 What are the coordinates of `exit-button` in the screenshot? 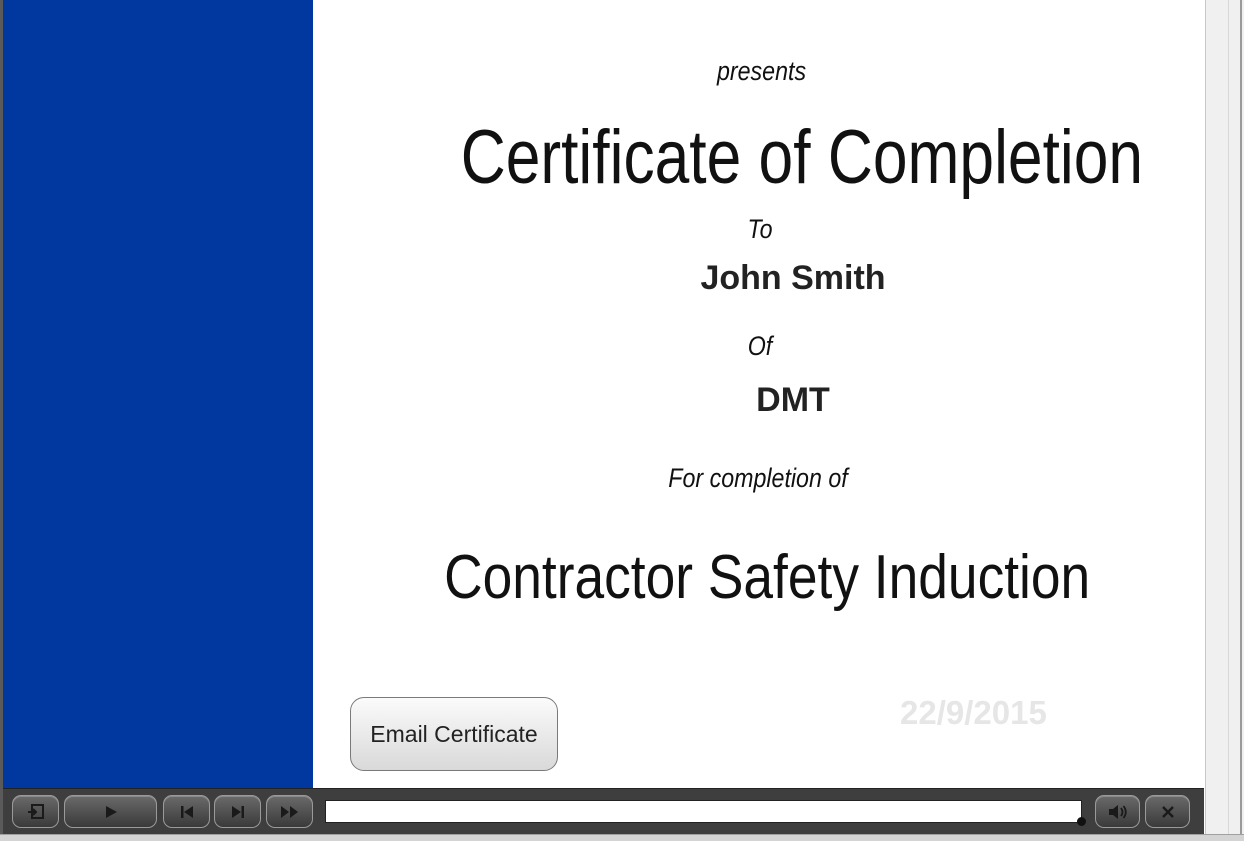 It's located at (35, 811).